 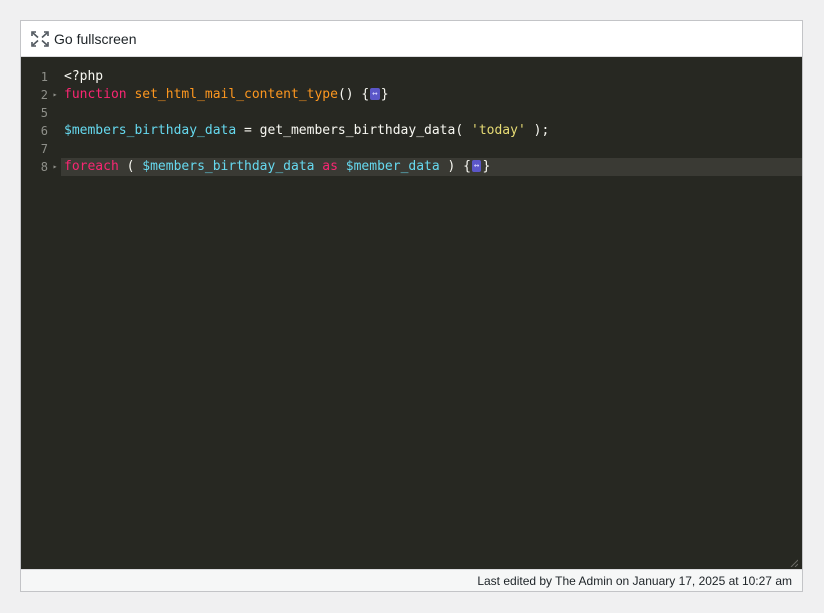 I want to click on line-number: 8, so click(x=44, y=167).